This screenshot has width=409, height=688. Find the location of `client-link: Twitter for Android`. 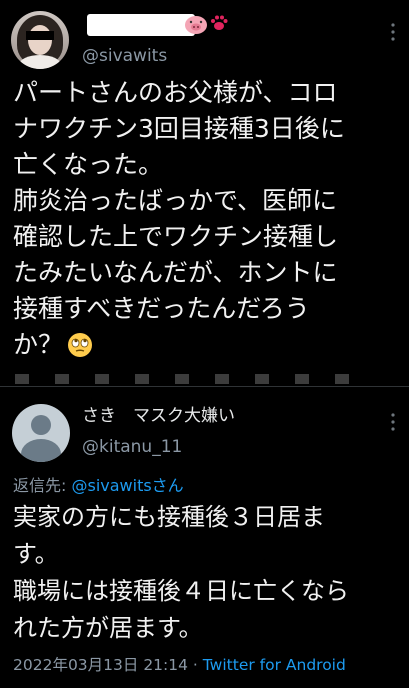

client-link: Twitter for Android is located at coordinates (274, 665).